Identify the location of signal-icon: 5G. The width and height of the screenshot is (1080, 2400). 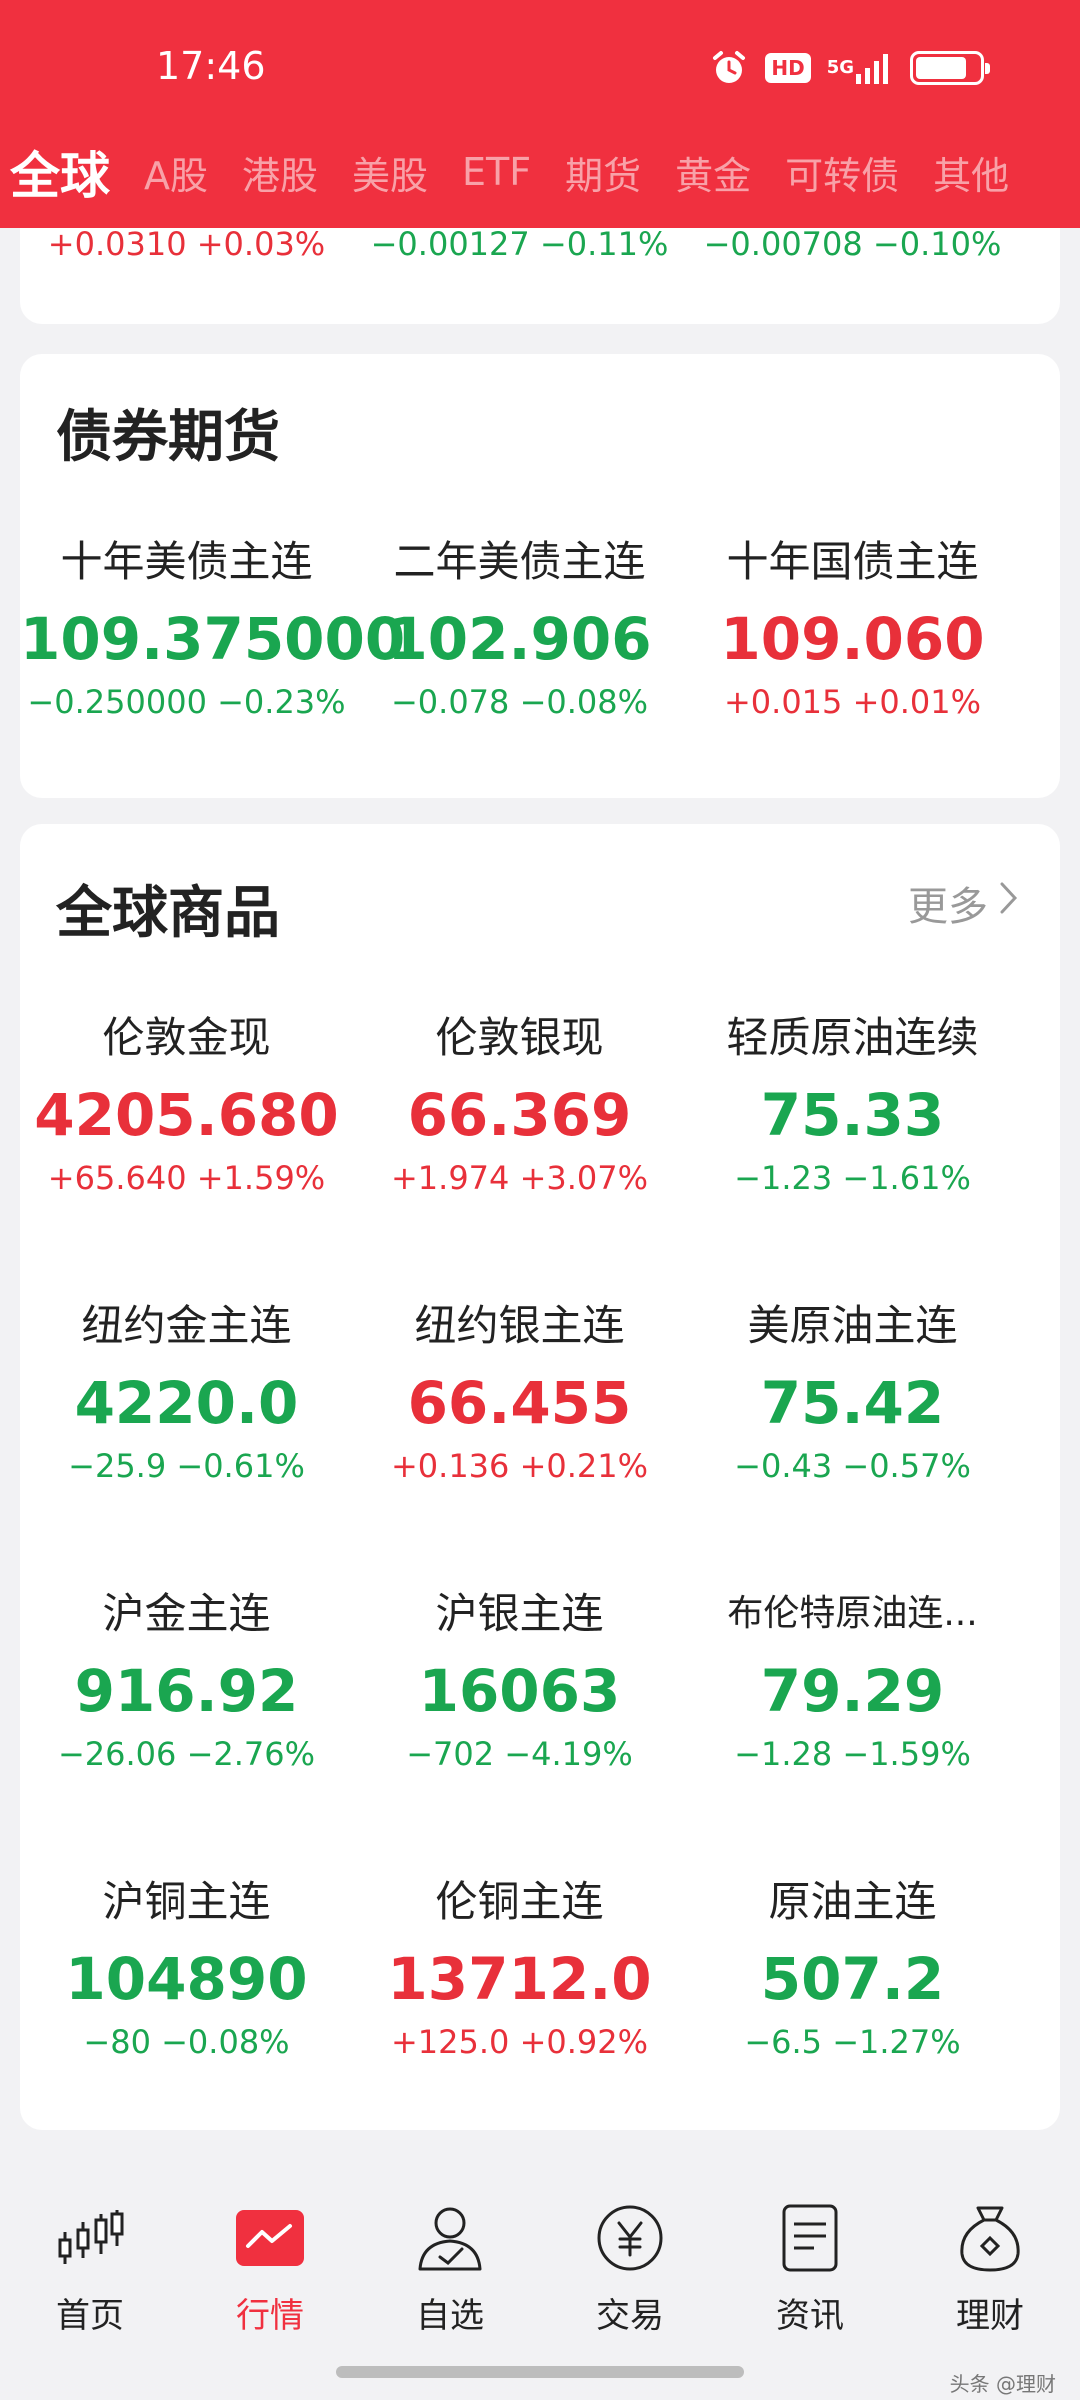
(860, 68).